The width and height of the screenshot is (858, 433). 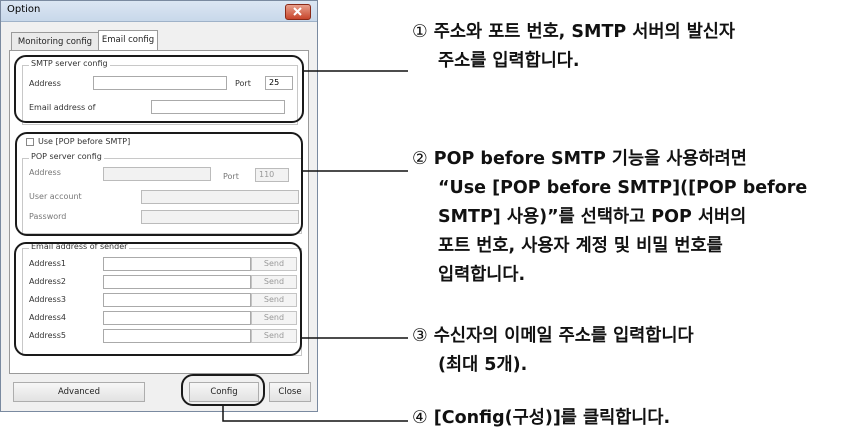 What do you see at coordinates (483, 365) in the screenshot?
I see `note-3-line-2: (최대 5개).` at bounding box center [483, 365].